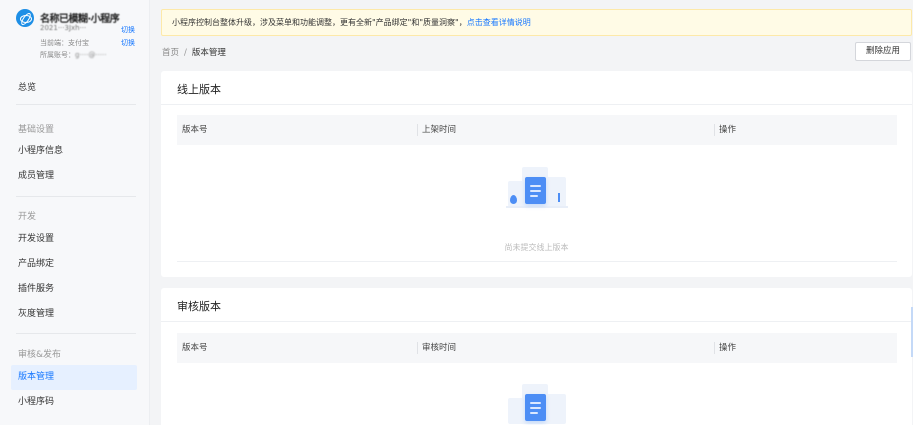 Image resolution: width=913 pixels, height=425 pixels. I want to click on delete-app-button: 删除应用, so click(883, 51).